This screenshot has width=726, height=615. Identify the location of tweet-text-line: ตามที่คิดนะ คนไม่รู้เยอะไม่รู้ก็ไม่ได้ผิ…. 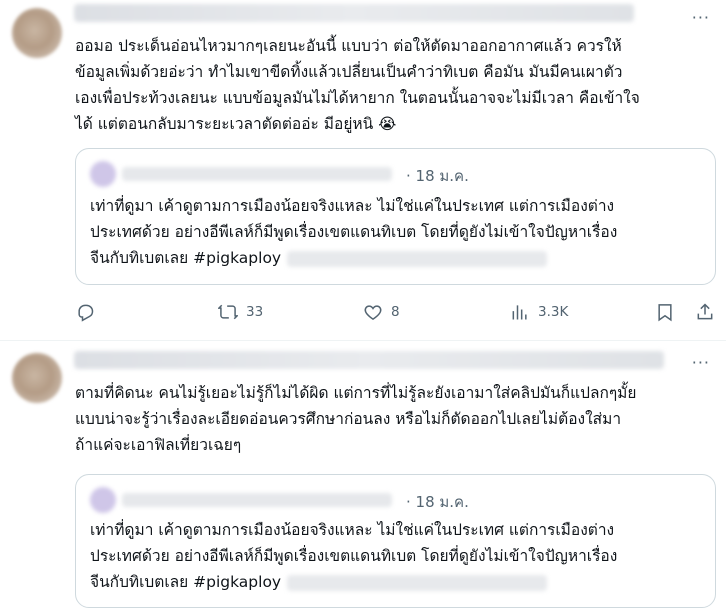
(356, 393).